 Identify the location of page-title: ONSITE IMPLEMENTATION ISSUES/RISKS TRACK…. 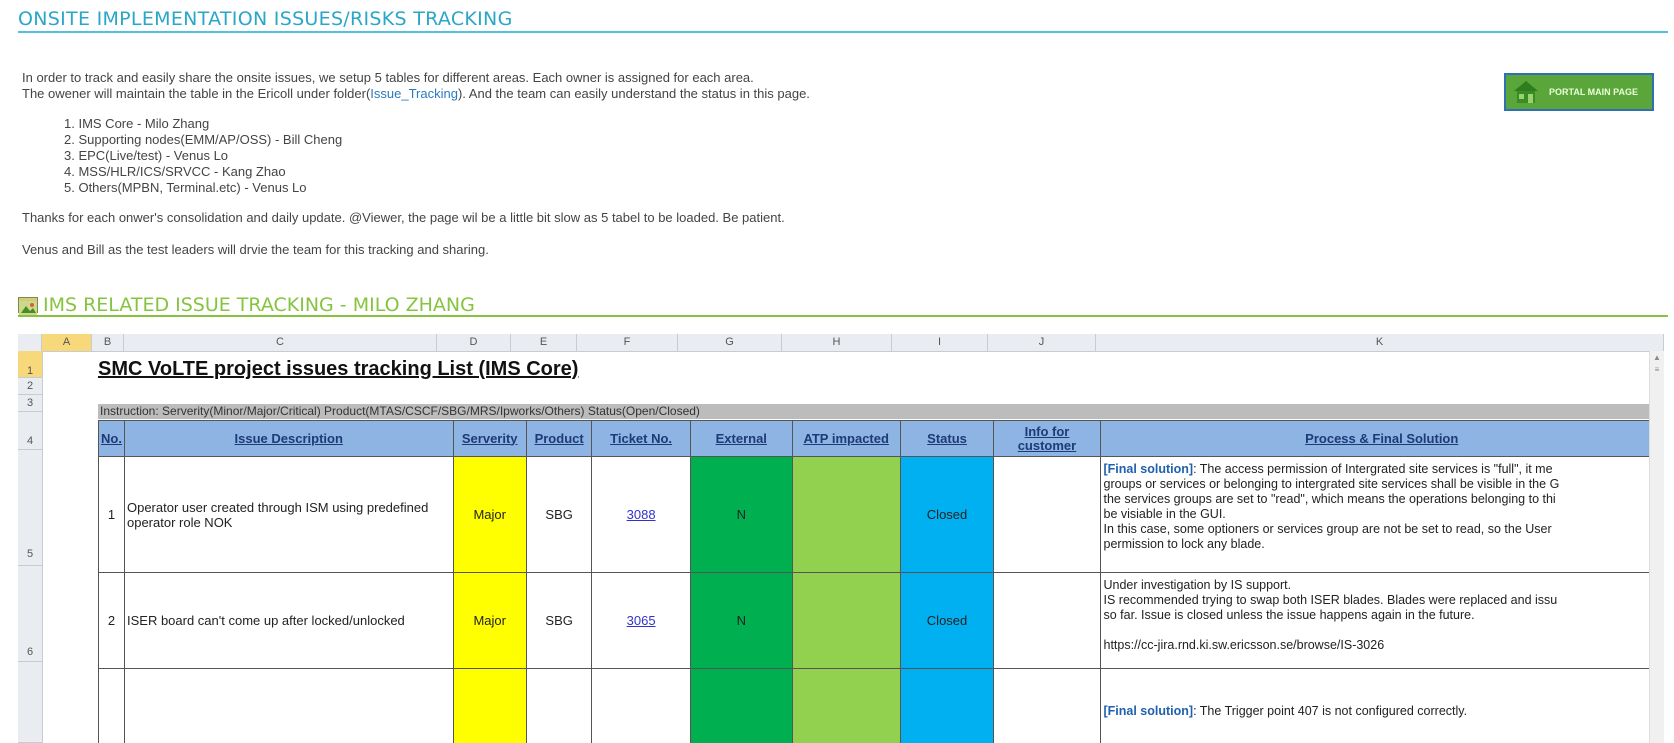
(265, 19).